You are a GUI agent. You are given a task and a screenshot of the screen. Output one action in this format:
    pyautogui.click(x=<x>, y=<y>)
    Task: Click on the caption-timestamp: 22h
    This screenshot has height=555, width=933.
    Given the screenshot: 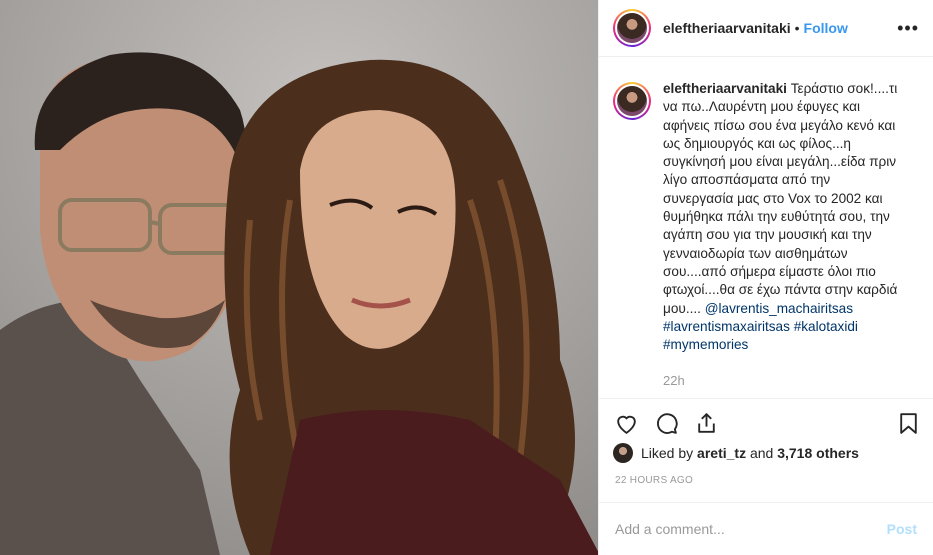 What is the action you would take?
    pyautogui.click(x=783, y=381)
    